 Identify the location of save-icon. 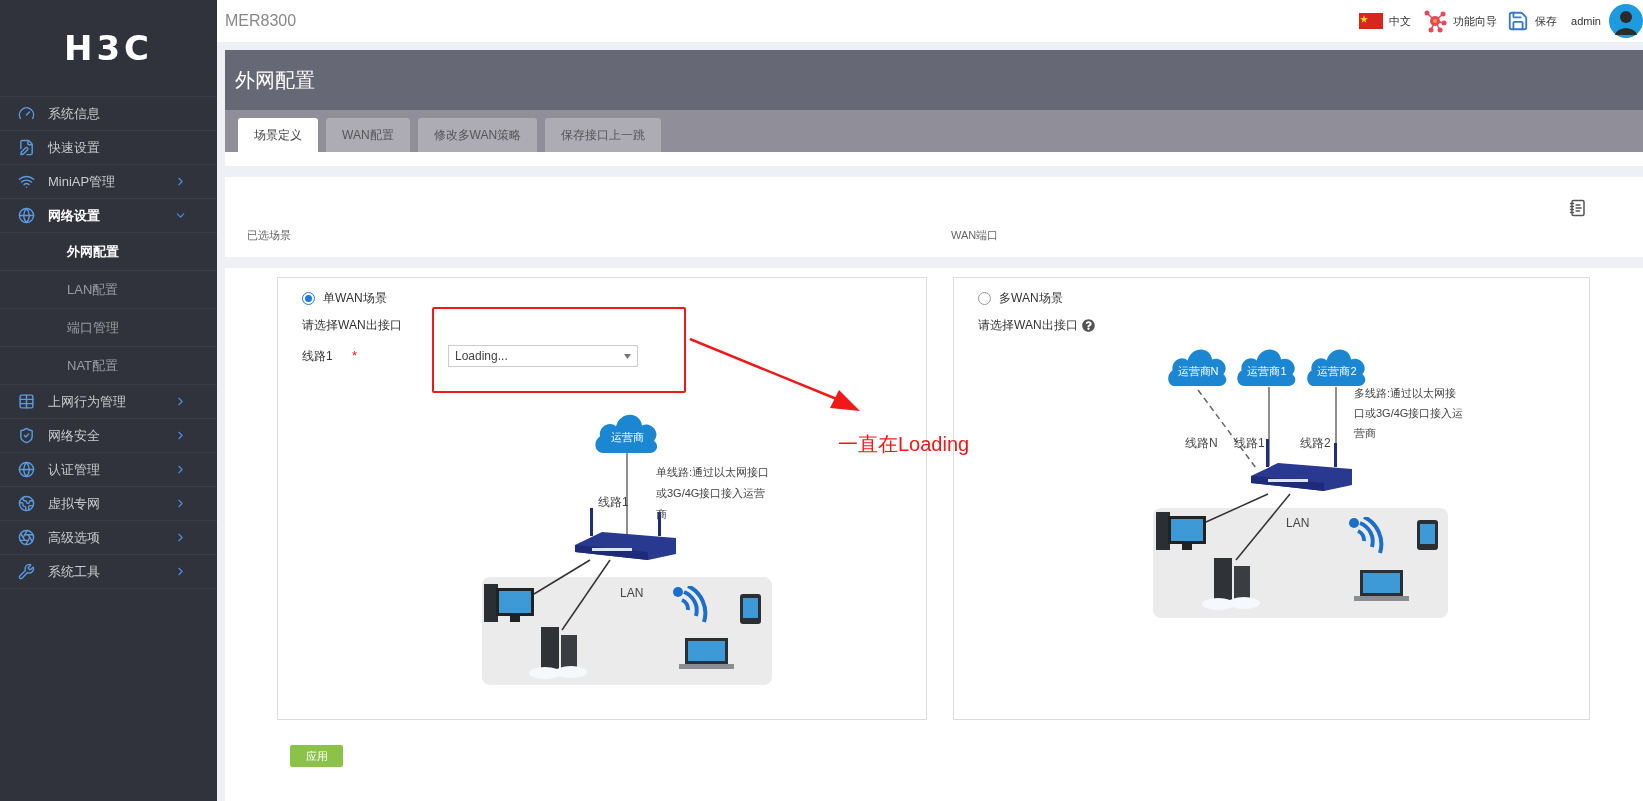
(1518, 21).